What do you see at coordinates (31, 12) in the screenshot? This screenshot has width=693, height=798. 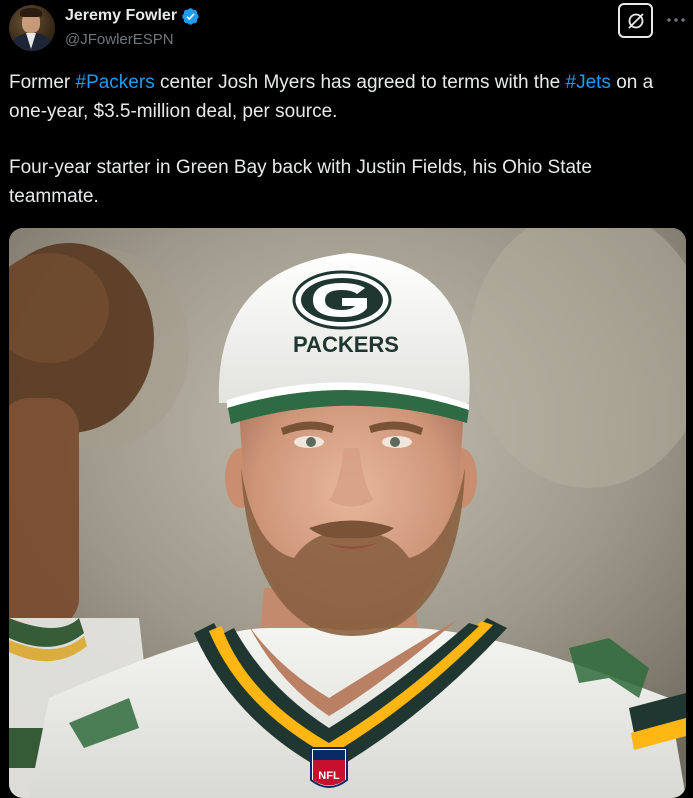 I see `avatar-hair` at bounding box center [31, 12].